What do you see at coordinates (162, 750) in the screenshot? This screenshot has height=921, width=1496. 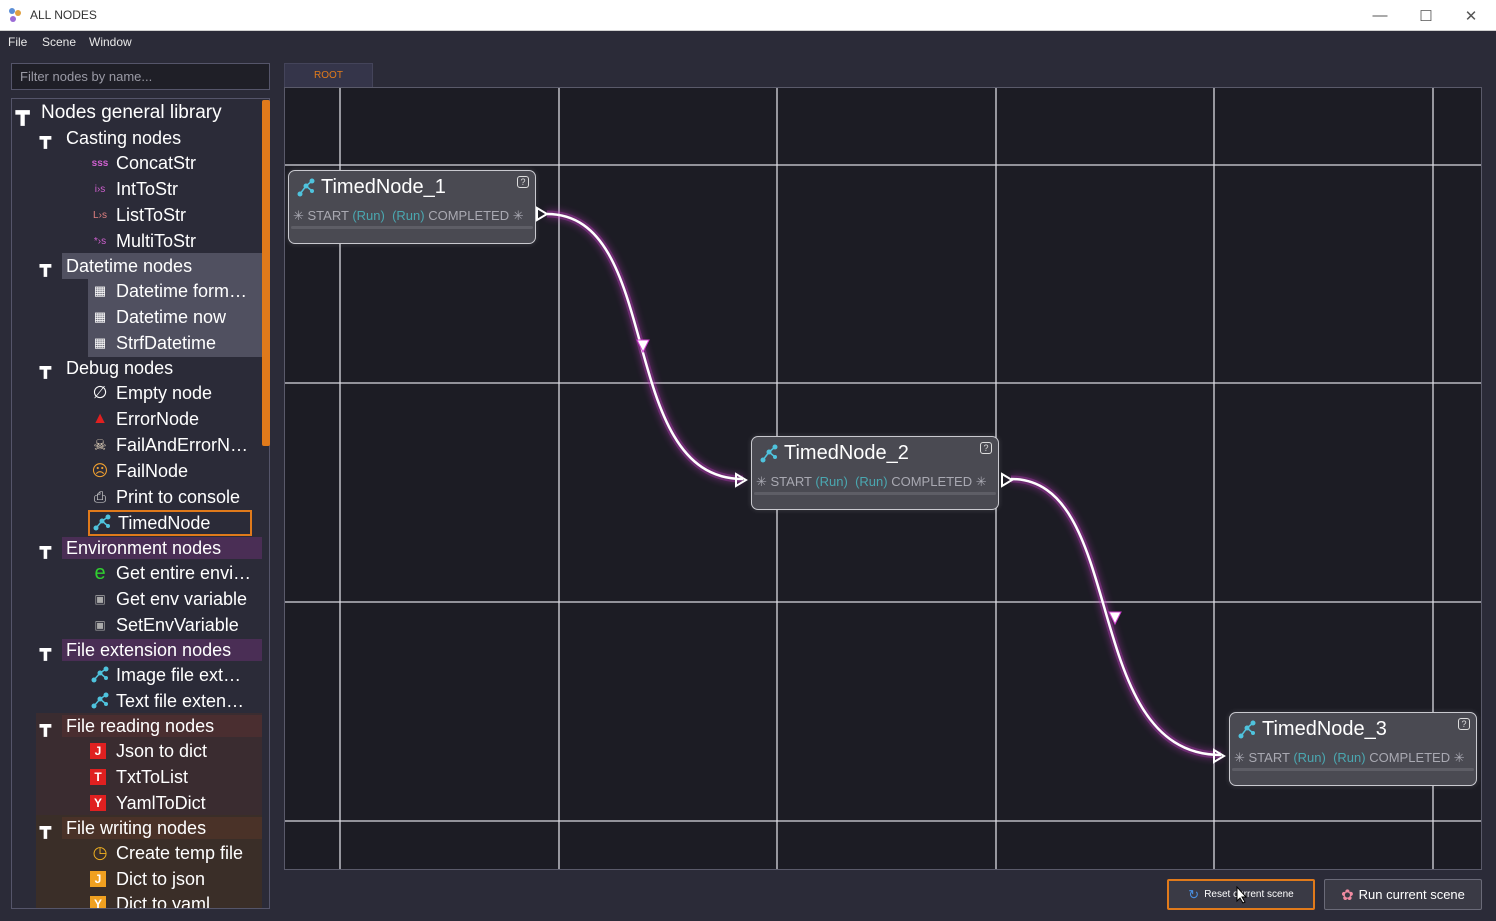 I see `item-label: Json to dict` at bounding box center [162, 750].